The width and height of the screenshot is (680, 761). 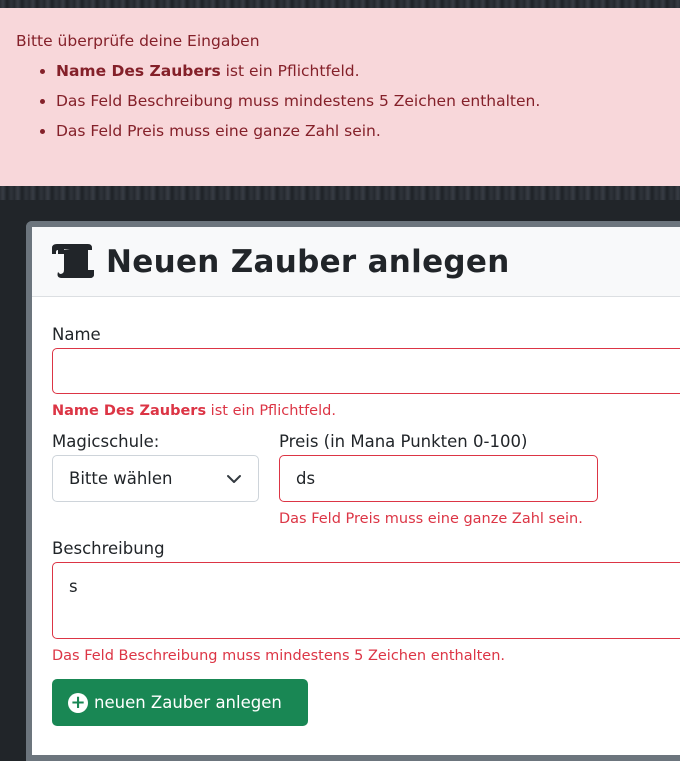 What do you see at coordinates (308, 261) in the screenshot?
I see `card-title: Neuen Zauber anlegen` at bounding box center [308, 261].